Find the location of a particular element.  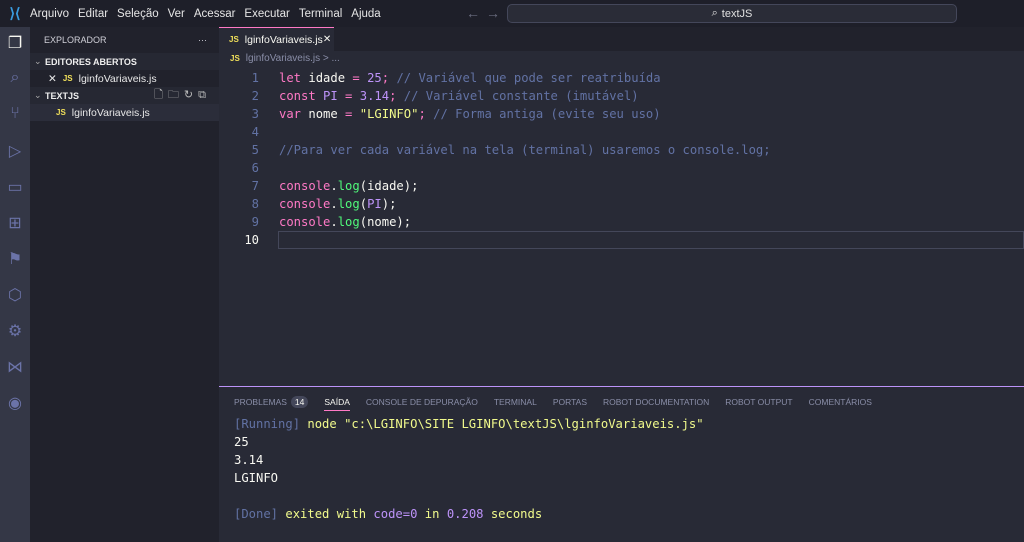

code-token: 3.14 is located at coordinates (374, 96).